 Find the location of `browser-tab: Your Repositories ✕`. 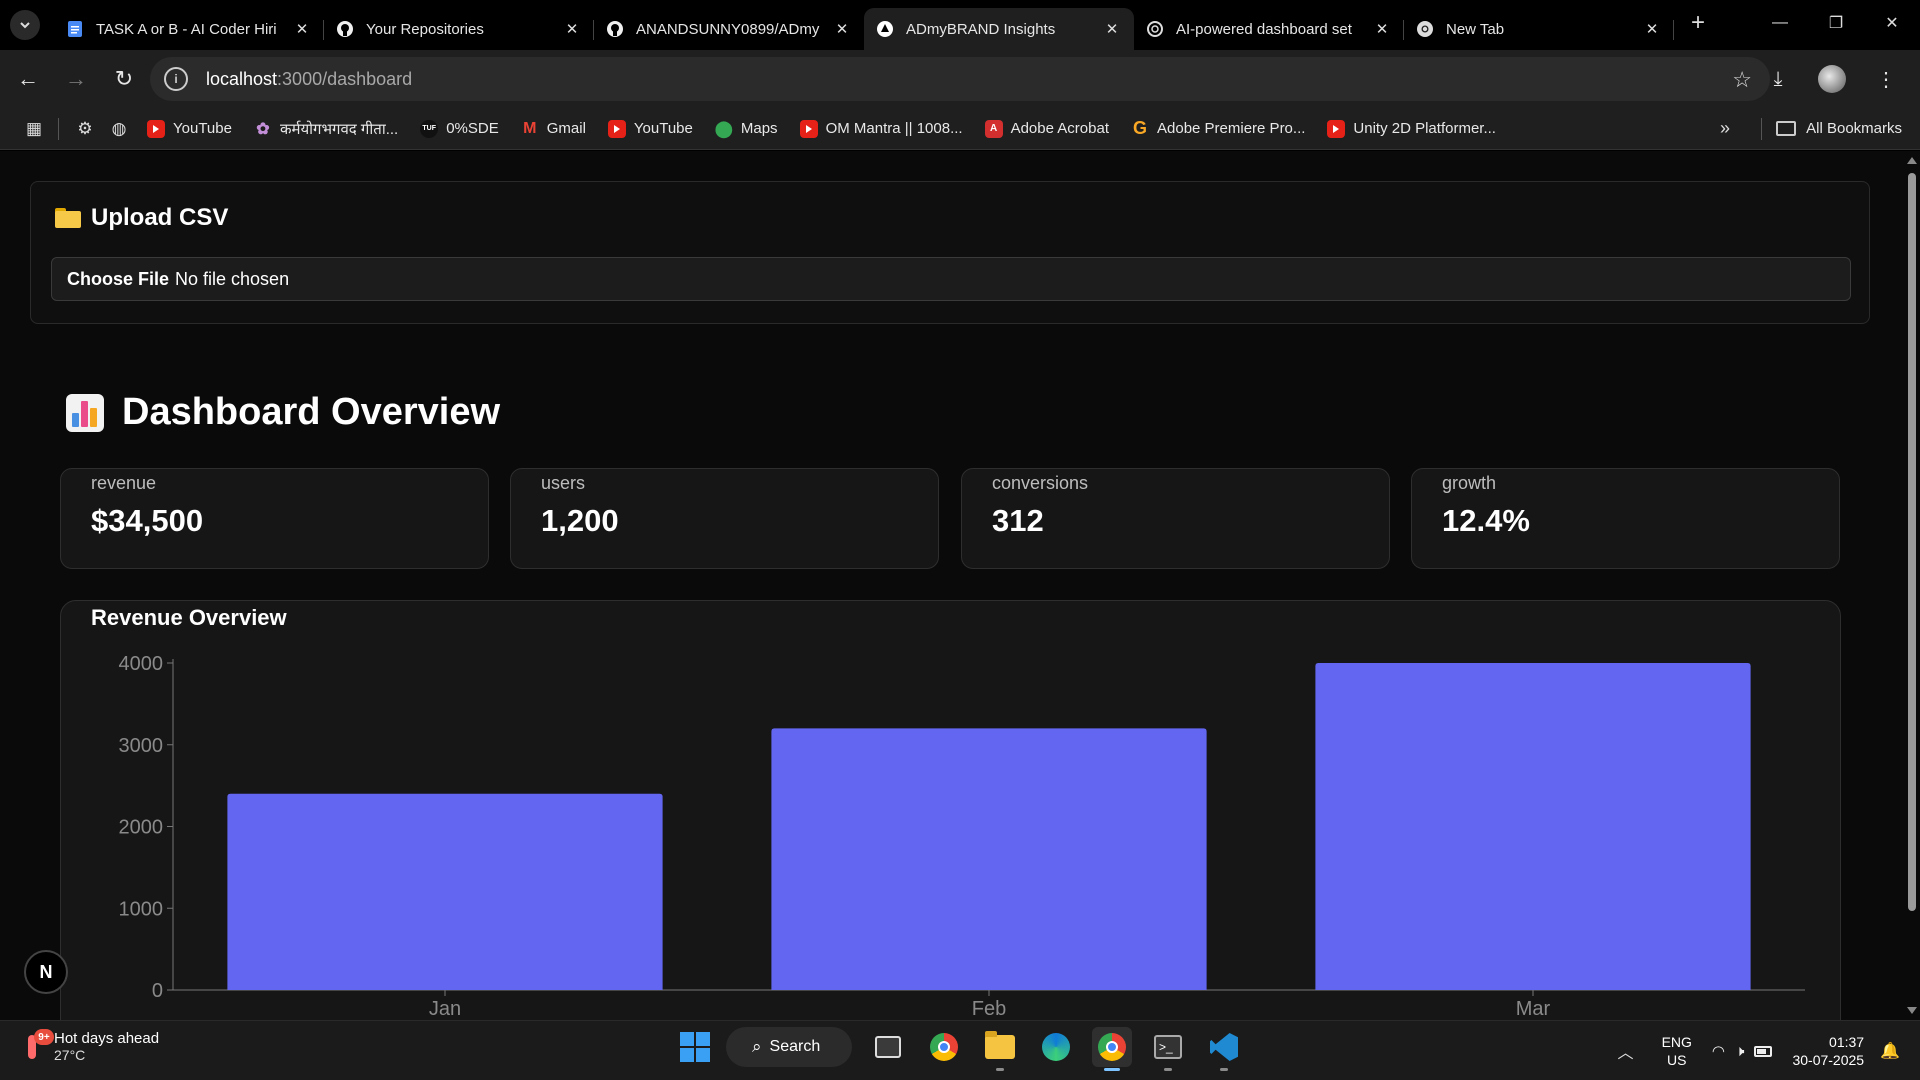

browser-tab: Your Repositories ✕ is located at coordinates (459, 29).